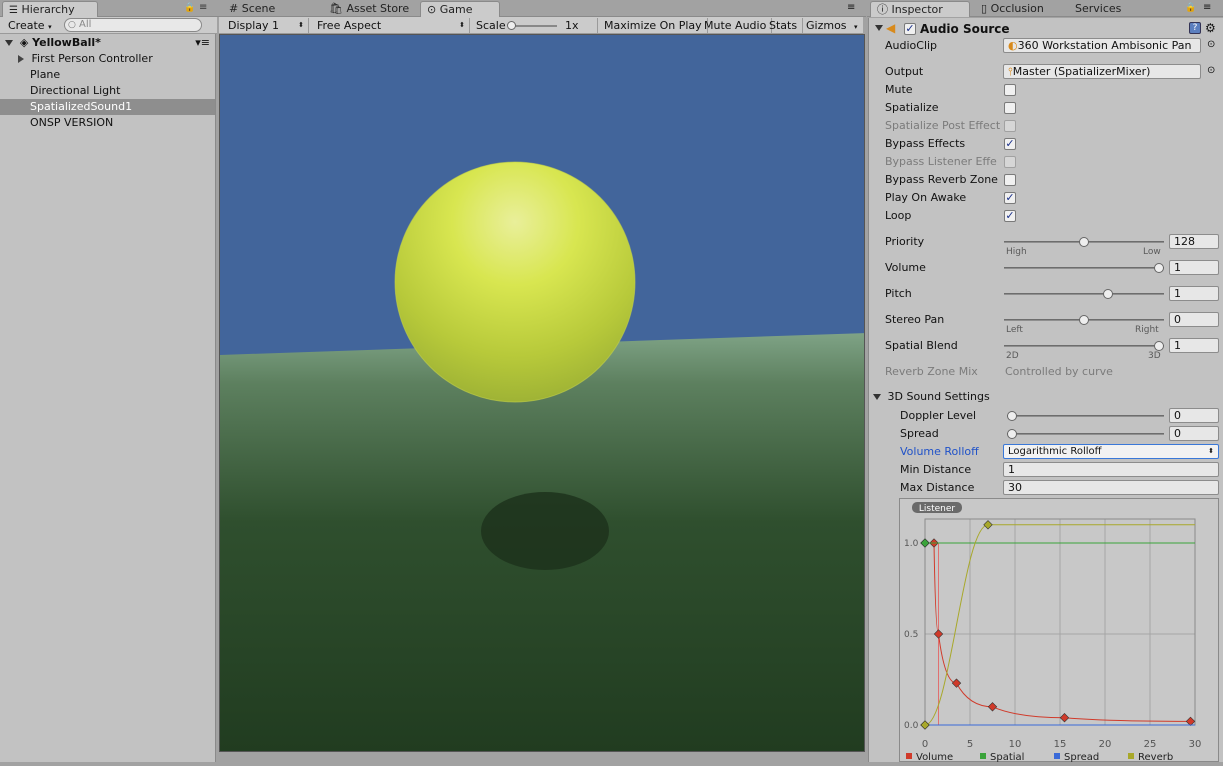 The image size is (1223, 766). Describe the element at coordinates (1154, 356) in the screenshot. I see `blend-max-label: 3D` at that location.